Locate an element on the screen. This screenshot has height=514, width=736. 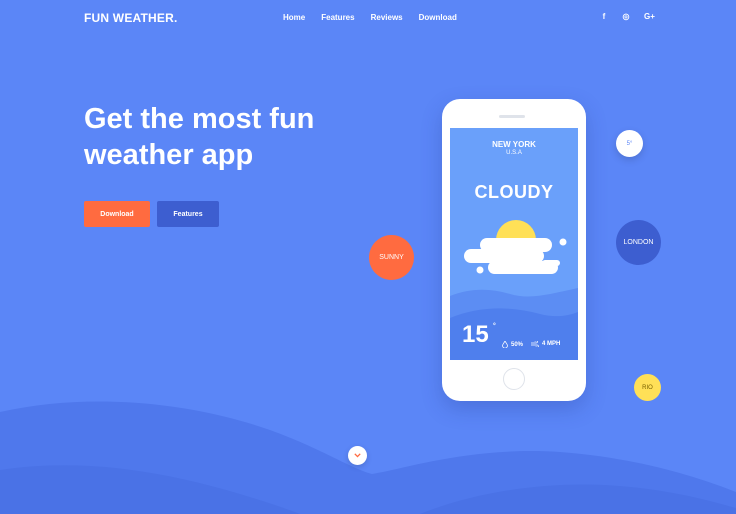
hero-title: Get the most fun weather app is located at coordinates (234, 137).